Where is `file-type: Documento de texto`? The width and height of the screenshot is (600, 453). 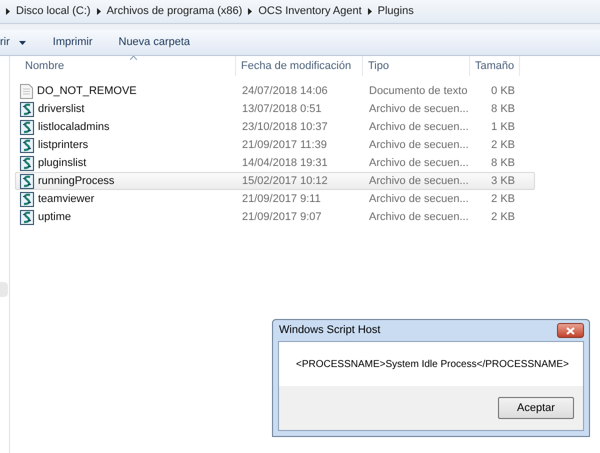 file-type: Documento de texto is located at coordinates (418, 90).